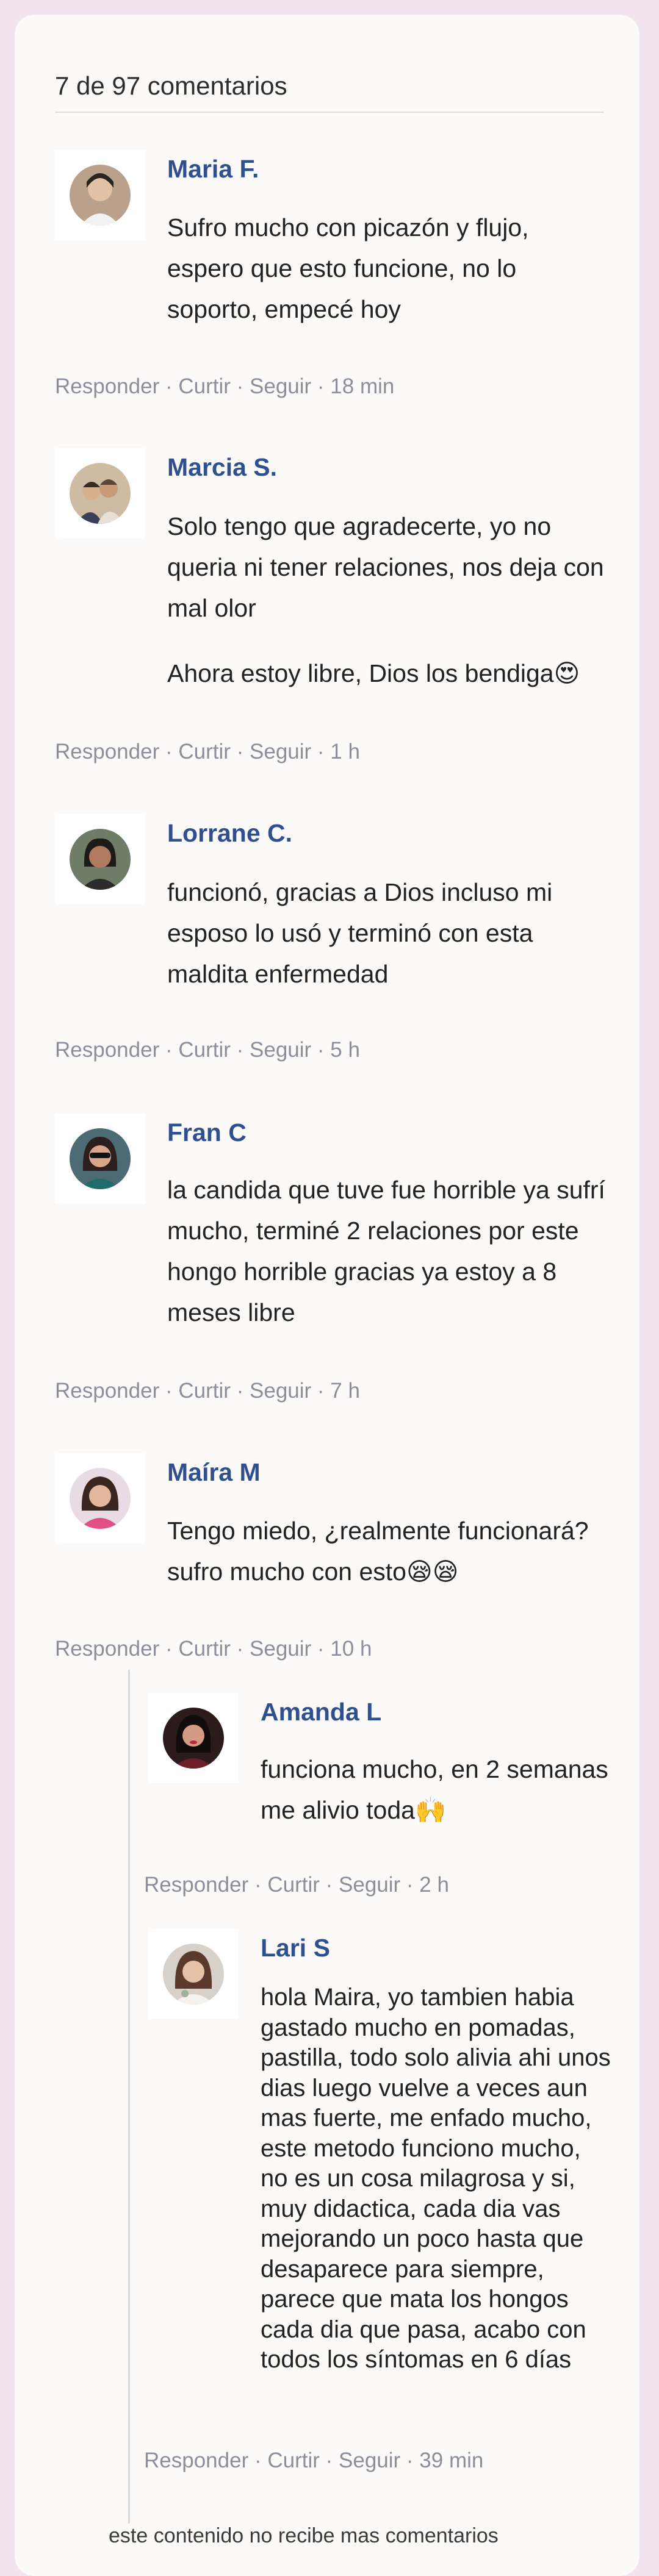  I want to click on avatar-maira-m, so click(100, 1498).